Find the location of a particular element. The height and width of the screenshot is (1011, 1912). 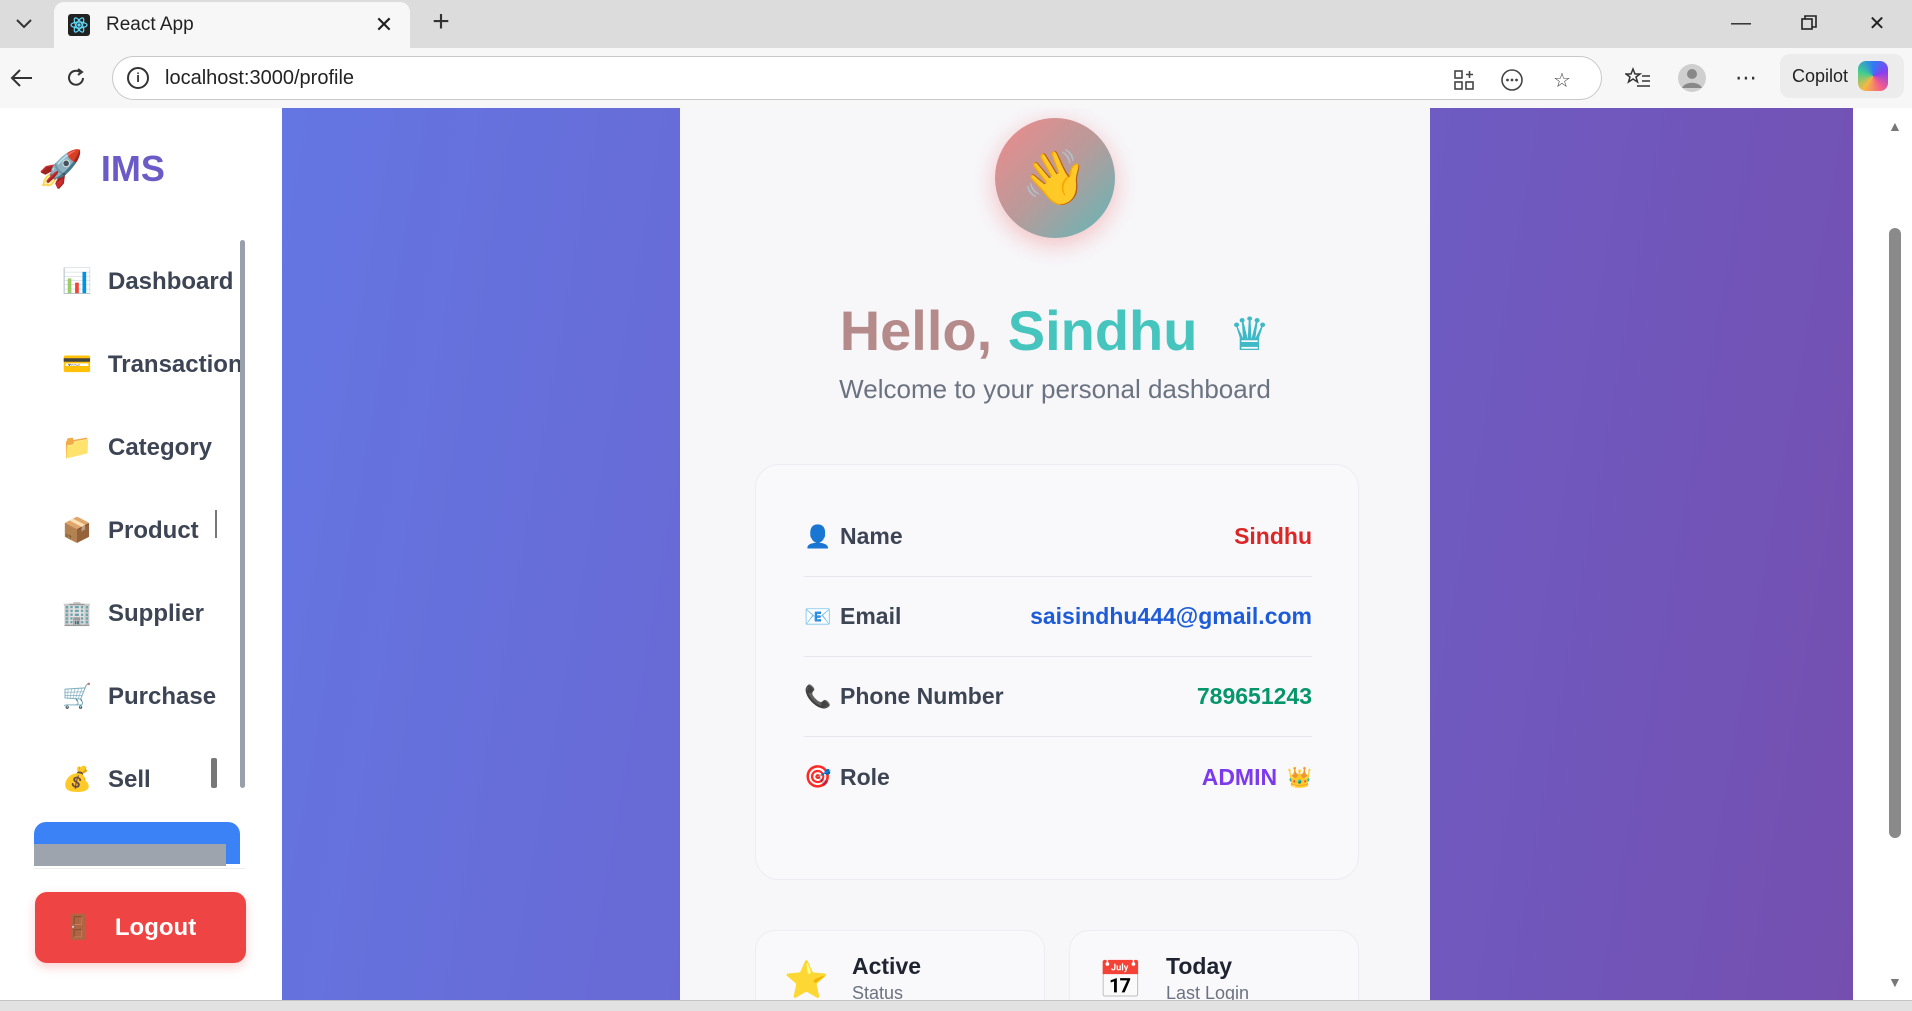

sidebar-item-label: Transaction is located at coordinates (174, 364).